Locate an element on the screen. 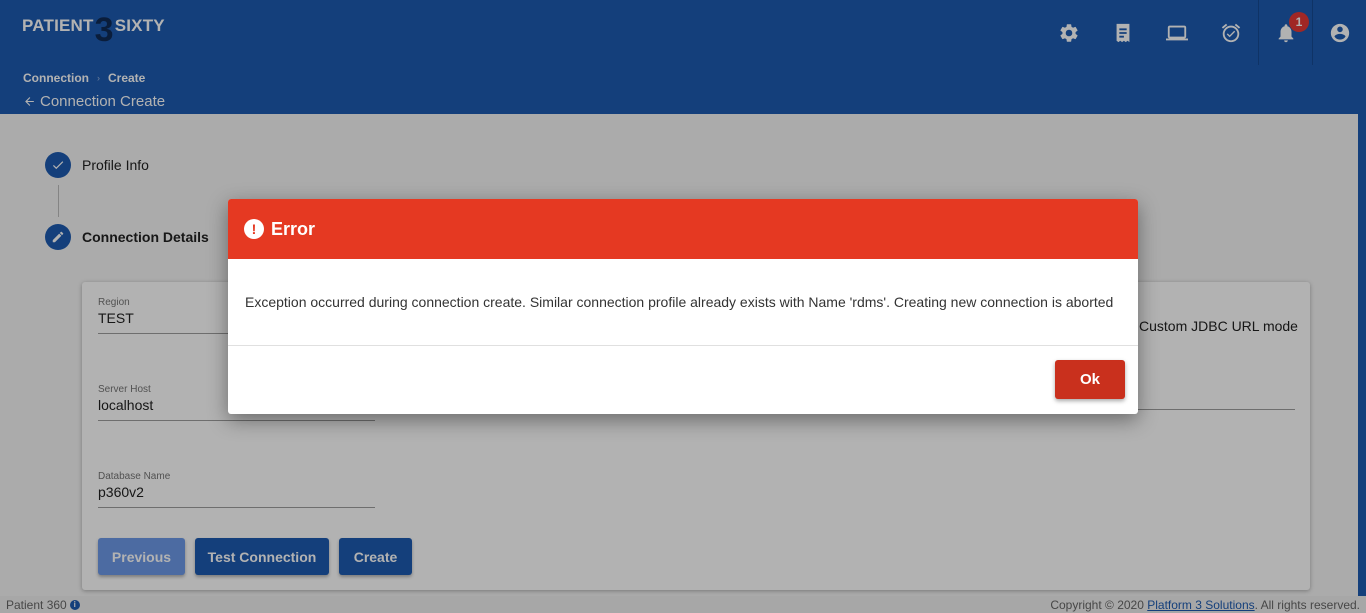  ok-button: Ok is located at coordinates (1090, 379).